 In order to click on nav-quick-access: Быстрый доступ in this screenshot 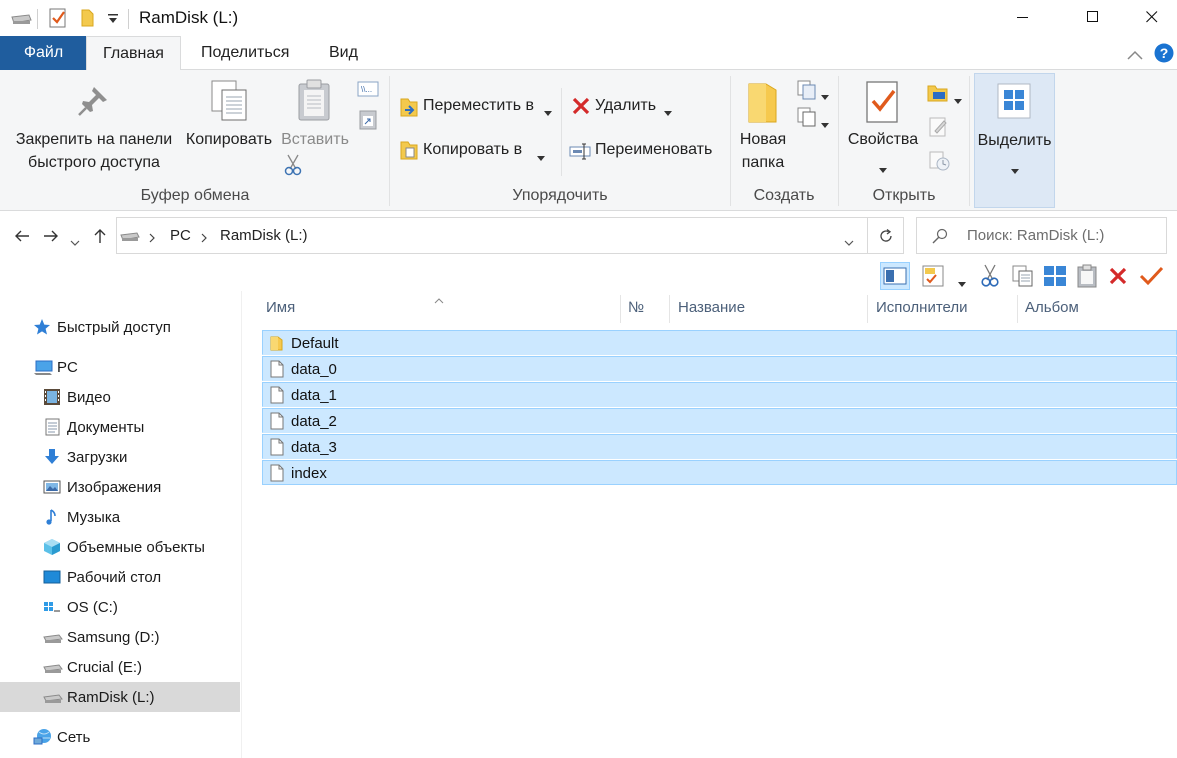, I will do `click(120, 327)`.